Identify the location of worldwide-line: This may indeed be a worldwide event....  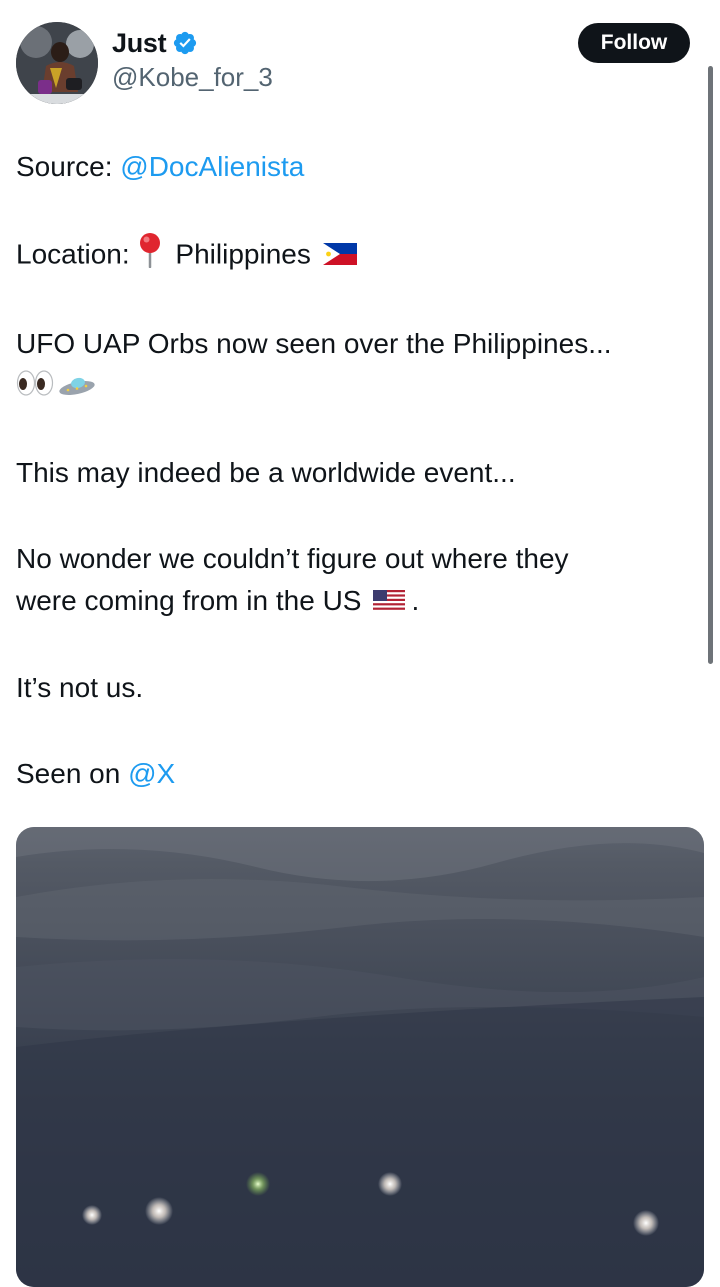
(266, 473).